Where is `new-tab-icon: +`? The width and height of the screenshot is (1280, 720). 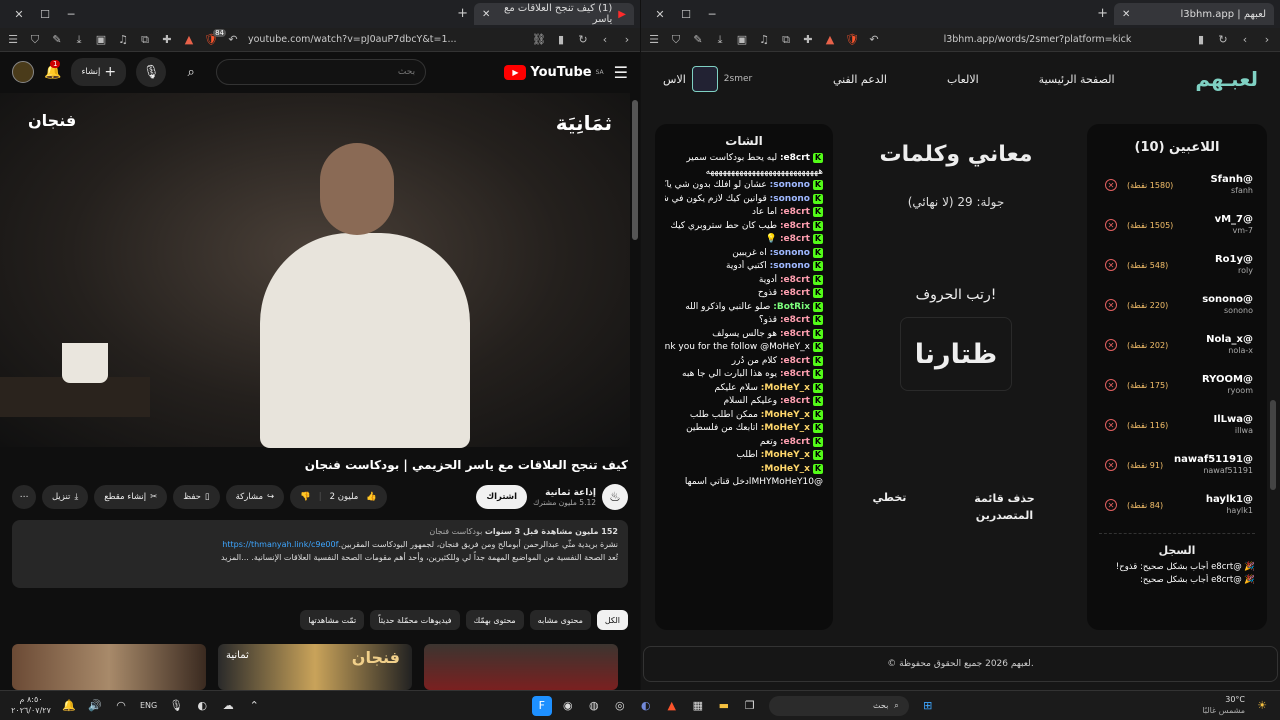 new-tab-icon: + is located at coordinates (462, 13).